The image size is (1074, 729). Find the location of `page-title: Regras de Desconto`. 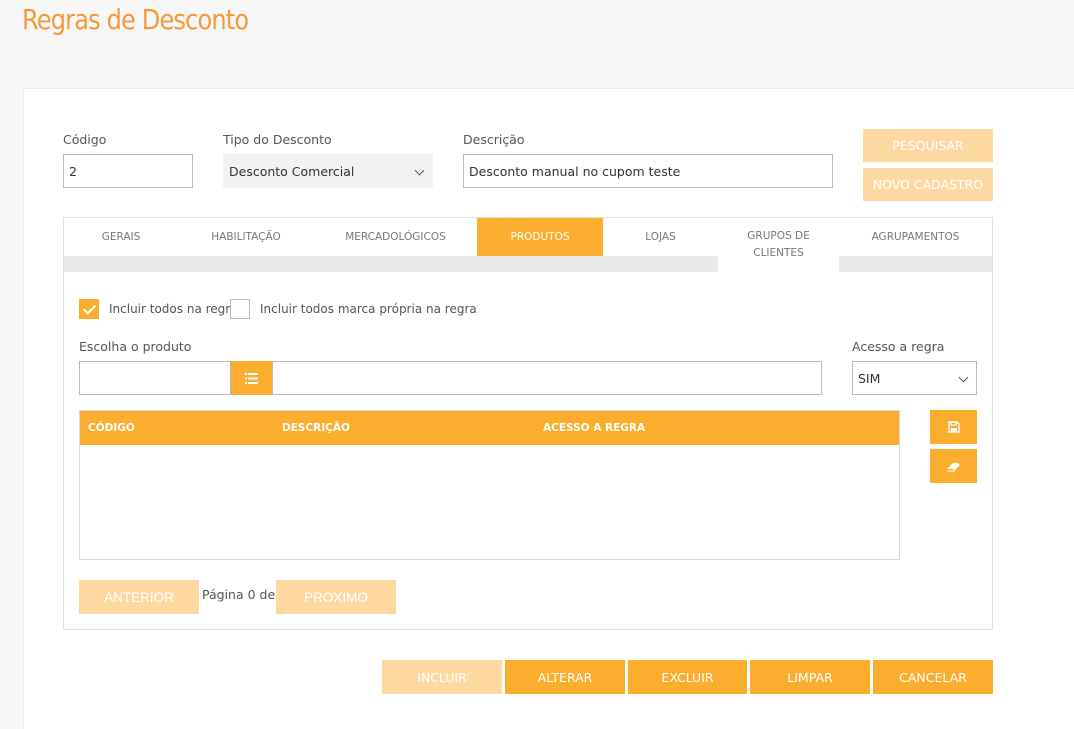

page-title: Regras de Desconto is located at coordinates (135, 19).